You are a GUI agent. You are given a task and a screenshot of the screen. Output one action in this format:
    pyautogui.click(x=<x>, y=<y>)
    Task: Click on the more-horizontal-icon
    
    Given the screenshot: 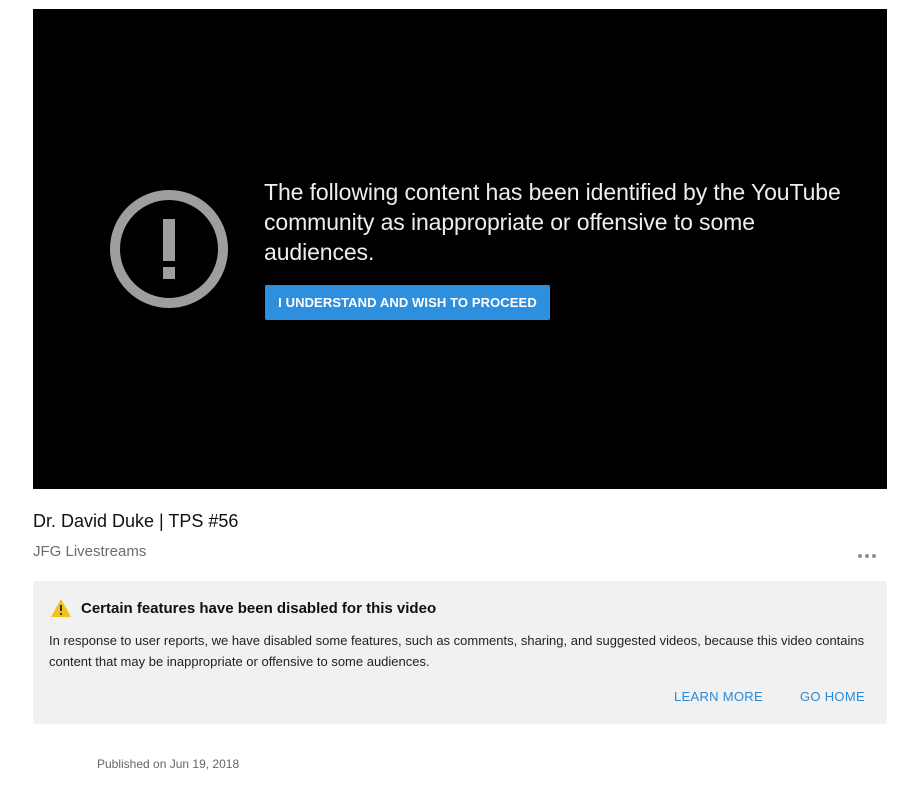 What is the action you would take?
    pyautogui.click(x=867, y=556)
    